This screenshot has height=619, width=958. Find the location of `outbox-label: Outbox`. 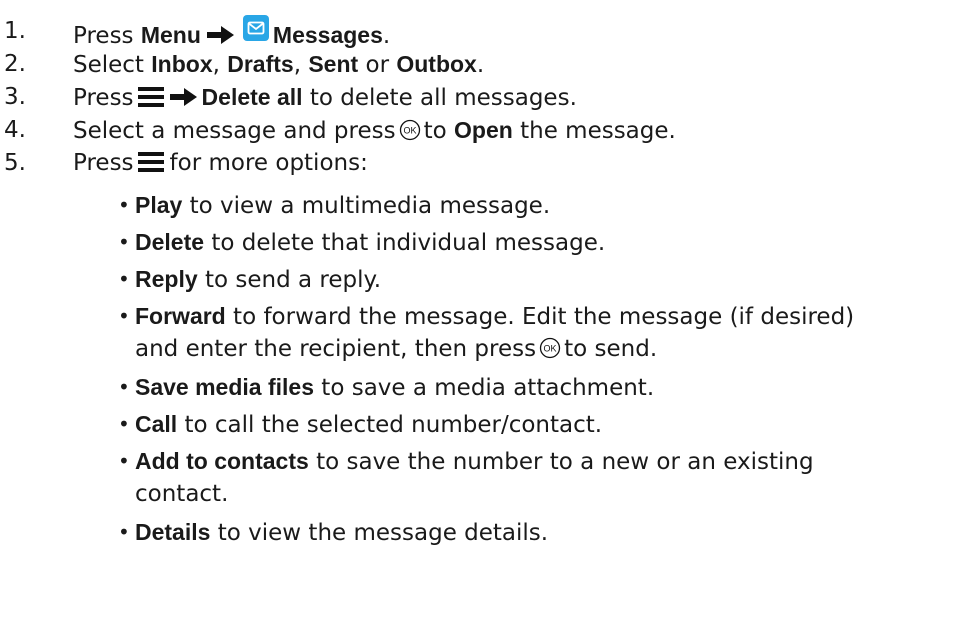

outbox-label: Outbox is located at coordinates (436, 64).